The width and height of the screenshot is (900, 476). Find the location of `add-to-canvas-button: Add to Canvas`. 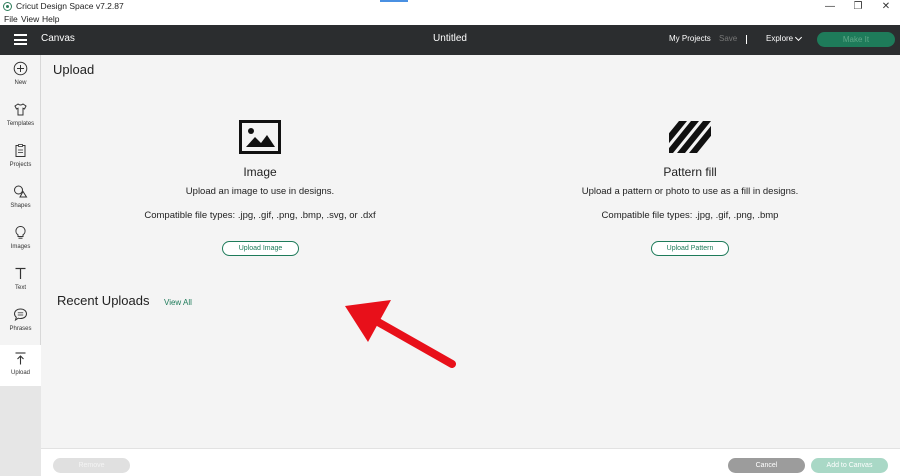

add-to-canvas-button: Add to Canvas is located at coordinates (849, 465).